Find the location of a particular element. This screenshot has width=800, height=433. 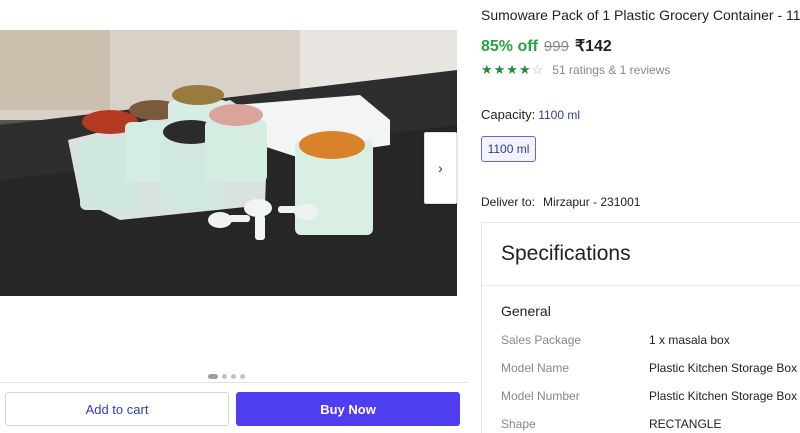

price-row: 85% off 999 ₹142 is located at coordinates (546, 46).